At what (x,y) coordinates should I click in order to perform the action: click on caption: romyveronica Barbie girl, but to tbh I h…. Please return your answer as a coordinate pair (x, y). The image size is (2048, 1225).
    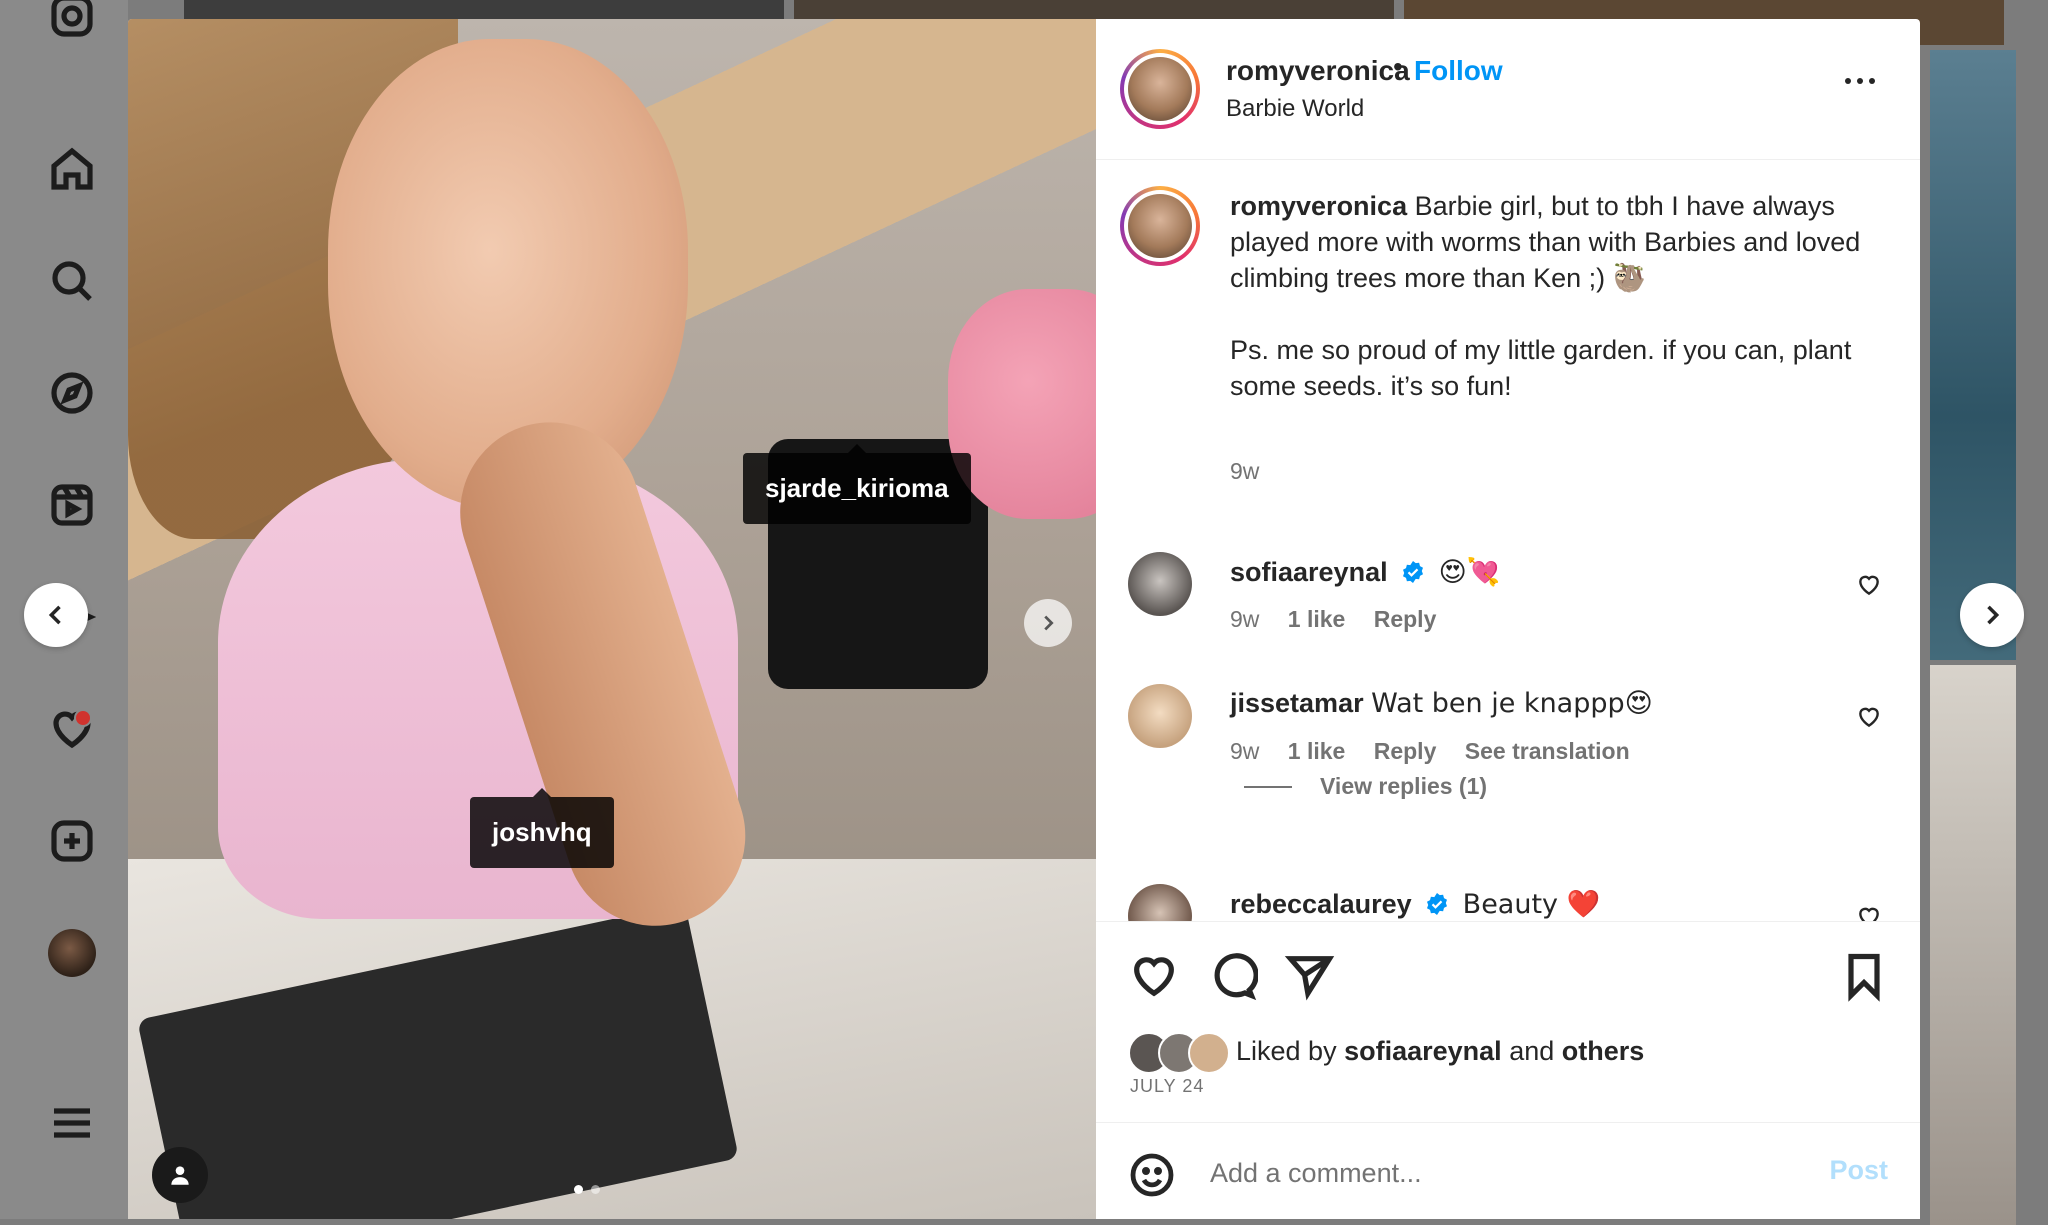
    Looking at the image, I should click on (1550, 296).